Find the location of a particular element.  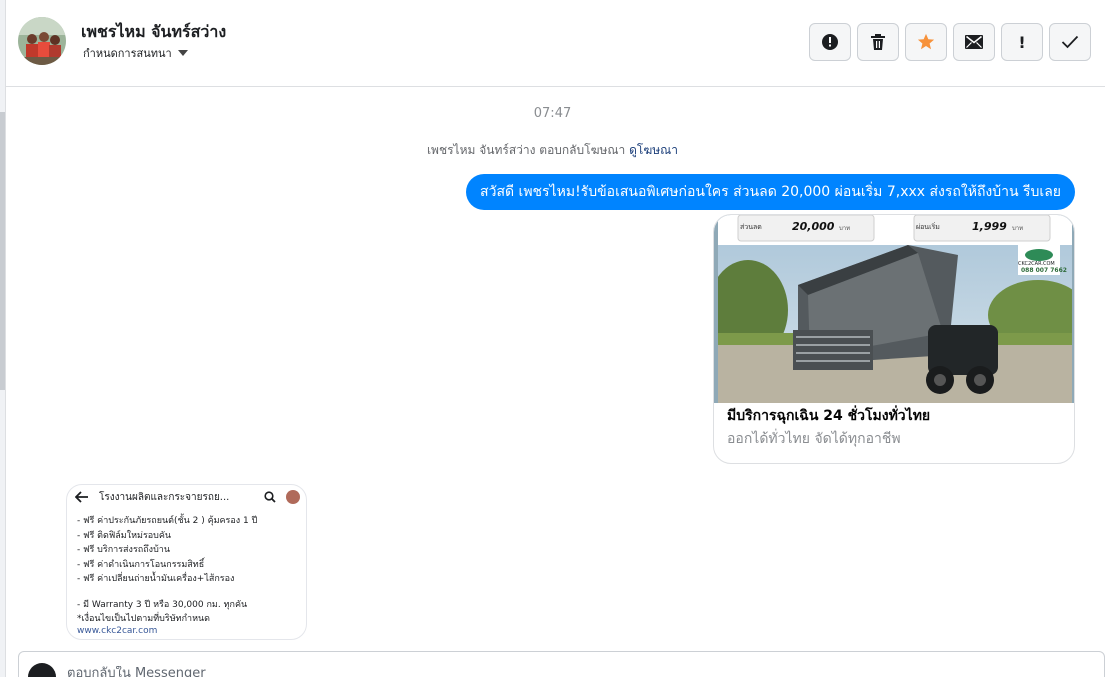

ad-price-right-label: ผ่อนเริ่ม is located at coordinates (928, 227).